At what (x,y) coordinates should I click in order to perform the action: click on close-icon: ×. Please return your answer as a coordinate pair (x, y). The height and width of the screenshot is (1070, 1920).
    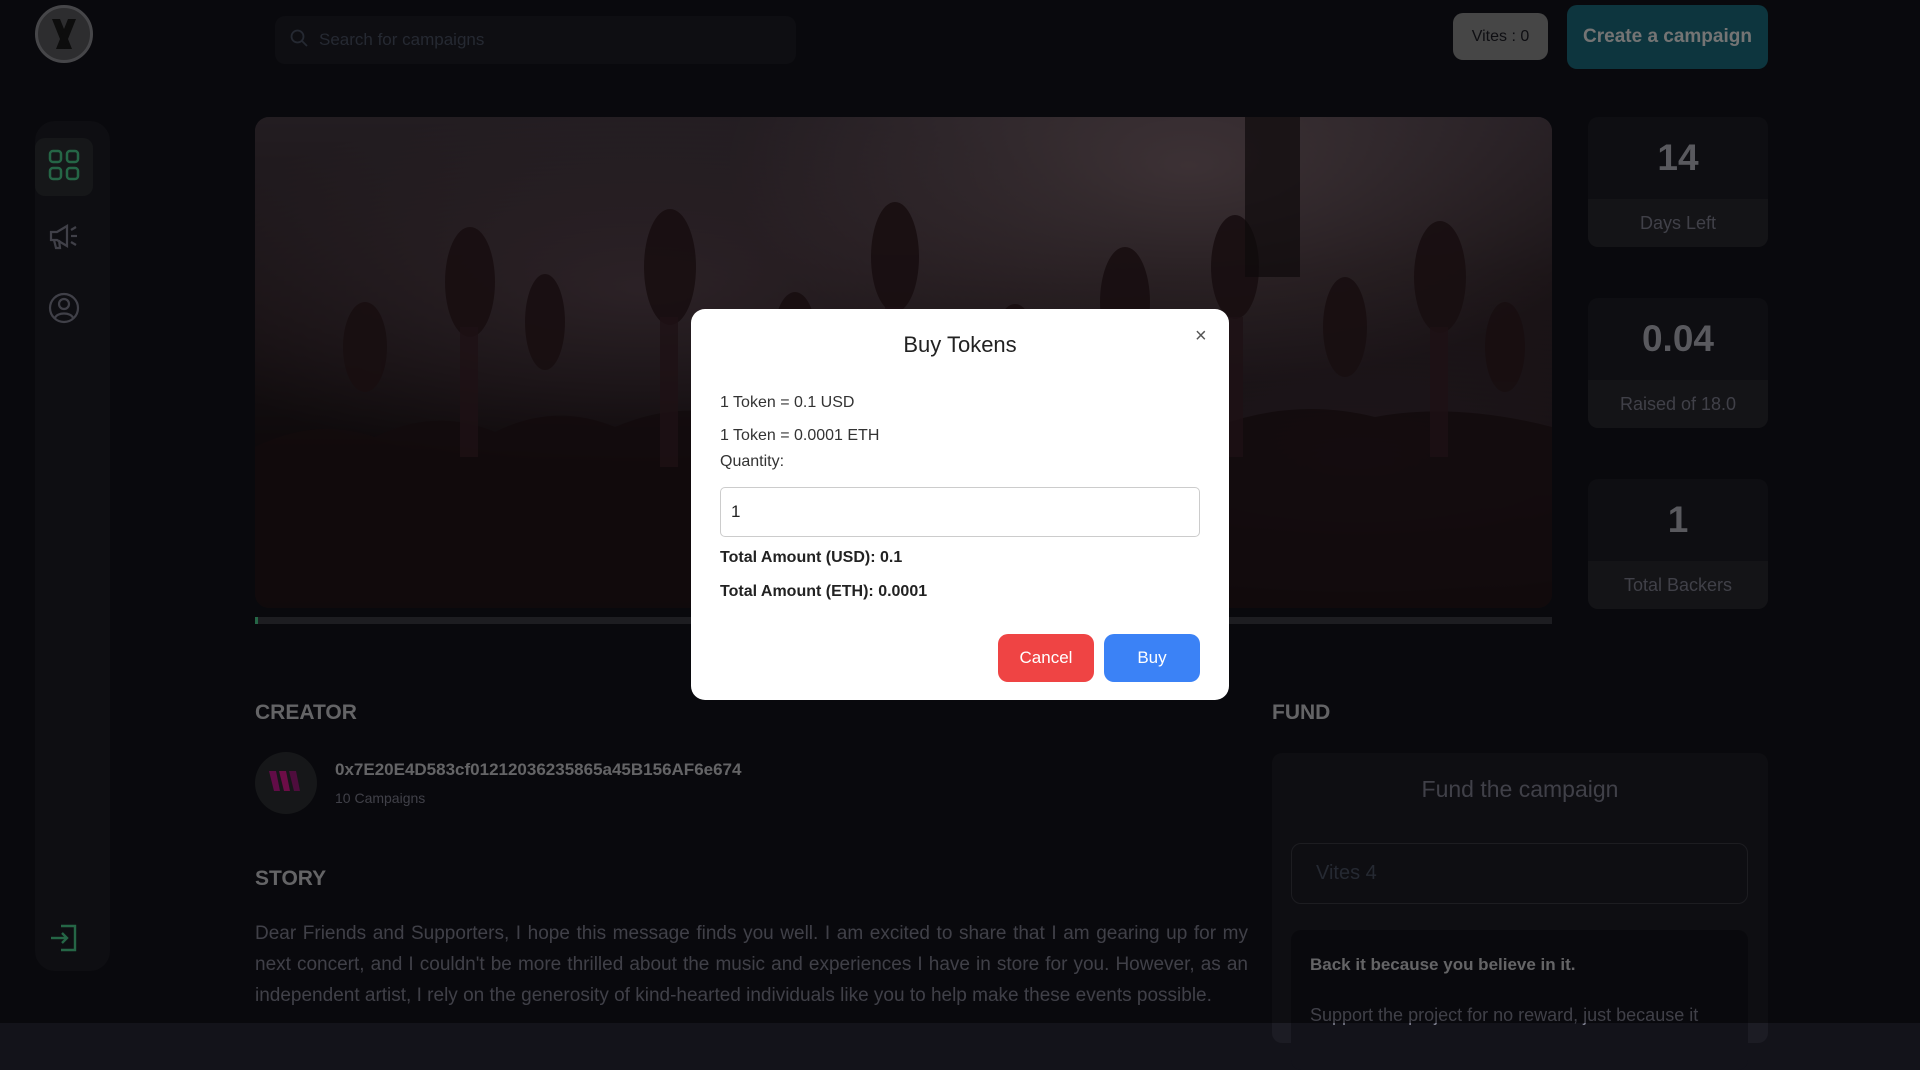
    Looking at the image, I should click on (1201, 336).